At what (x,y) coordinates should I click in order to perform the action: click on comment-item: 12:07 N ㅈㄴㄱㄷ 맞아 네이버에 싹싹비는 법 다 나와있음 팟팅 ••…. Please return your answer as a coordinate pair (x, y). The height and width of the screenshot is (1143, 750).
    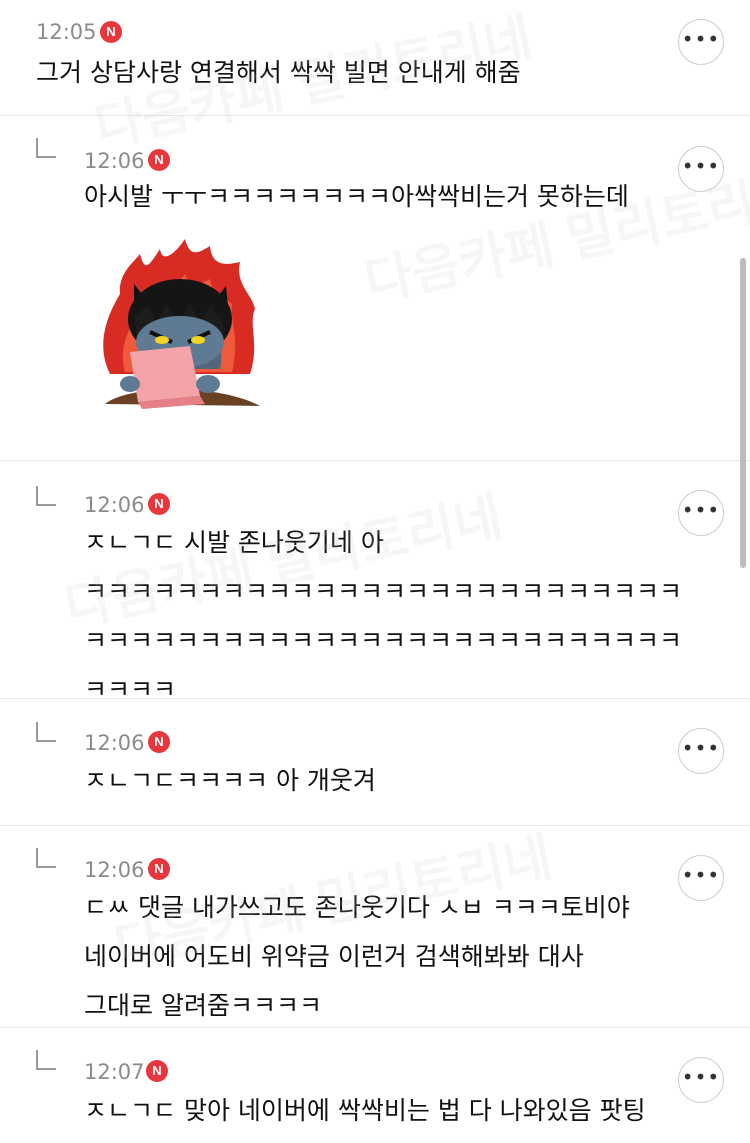
    Looking at the image, I should click on (375, 1085).